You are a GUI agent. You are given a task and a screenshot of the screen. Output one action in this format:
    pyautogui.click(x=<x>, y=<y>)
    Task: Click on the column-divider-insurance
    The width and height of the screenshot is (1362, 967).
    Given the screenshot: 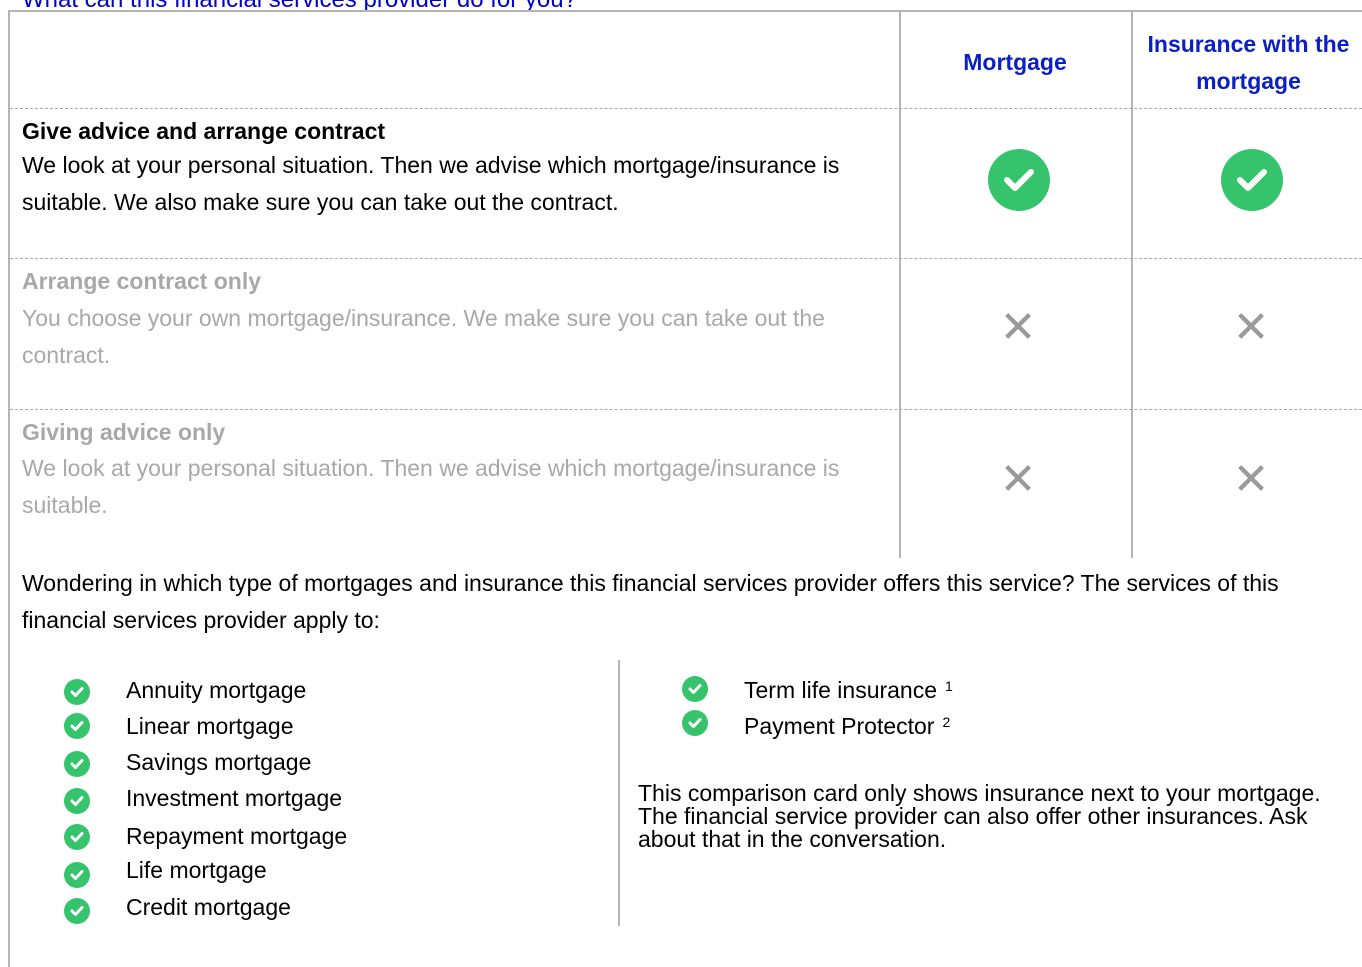 What is the action you would take?
    pyautogui.click(x=1132, y=284)
    